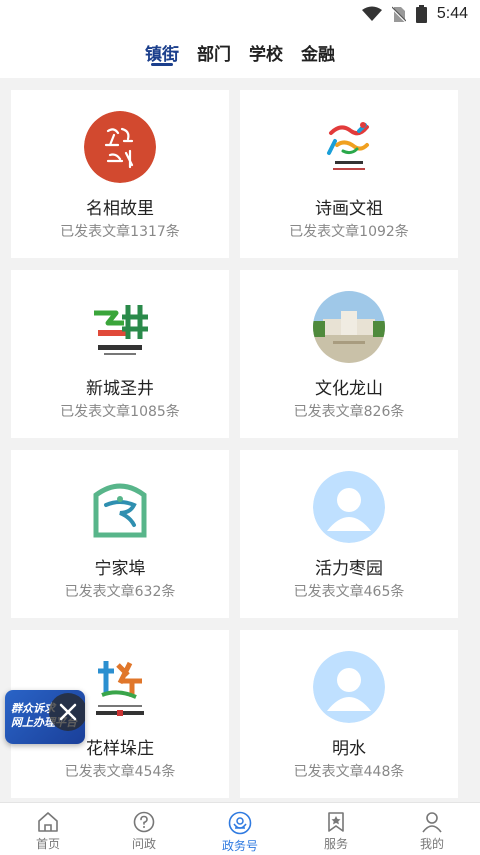 Image resolution: width=480 pixels, height=855 pixels. Describe the element at coordinates (120, 569) in the screenshot. I see `account-name: 宁家埠` at that location.